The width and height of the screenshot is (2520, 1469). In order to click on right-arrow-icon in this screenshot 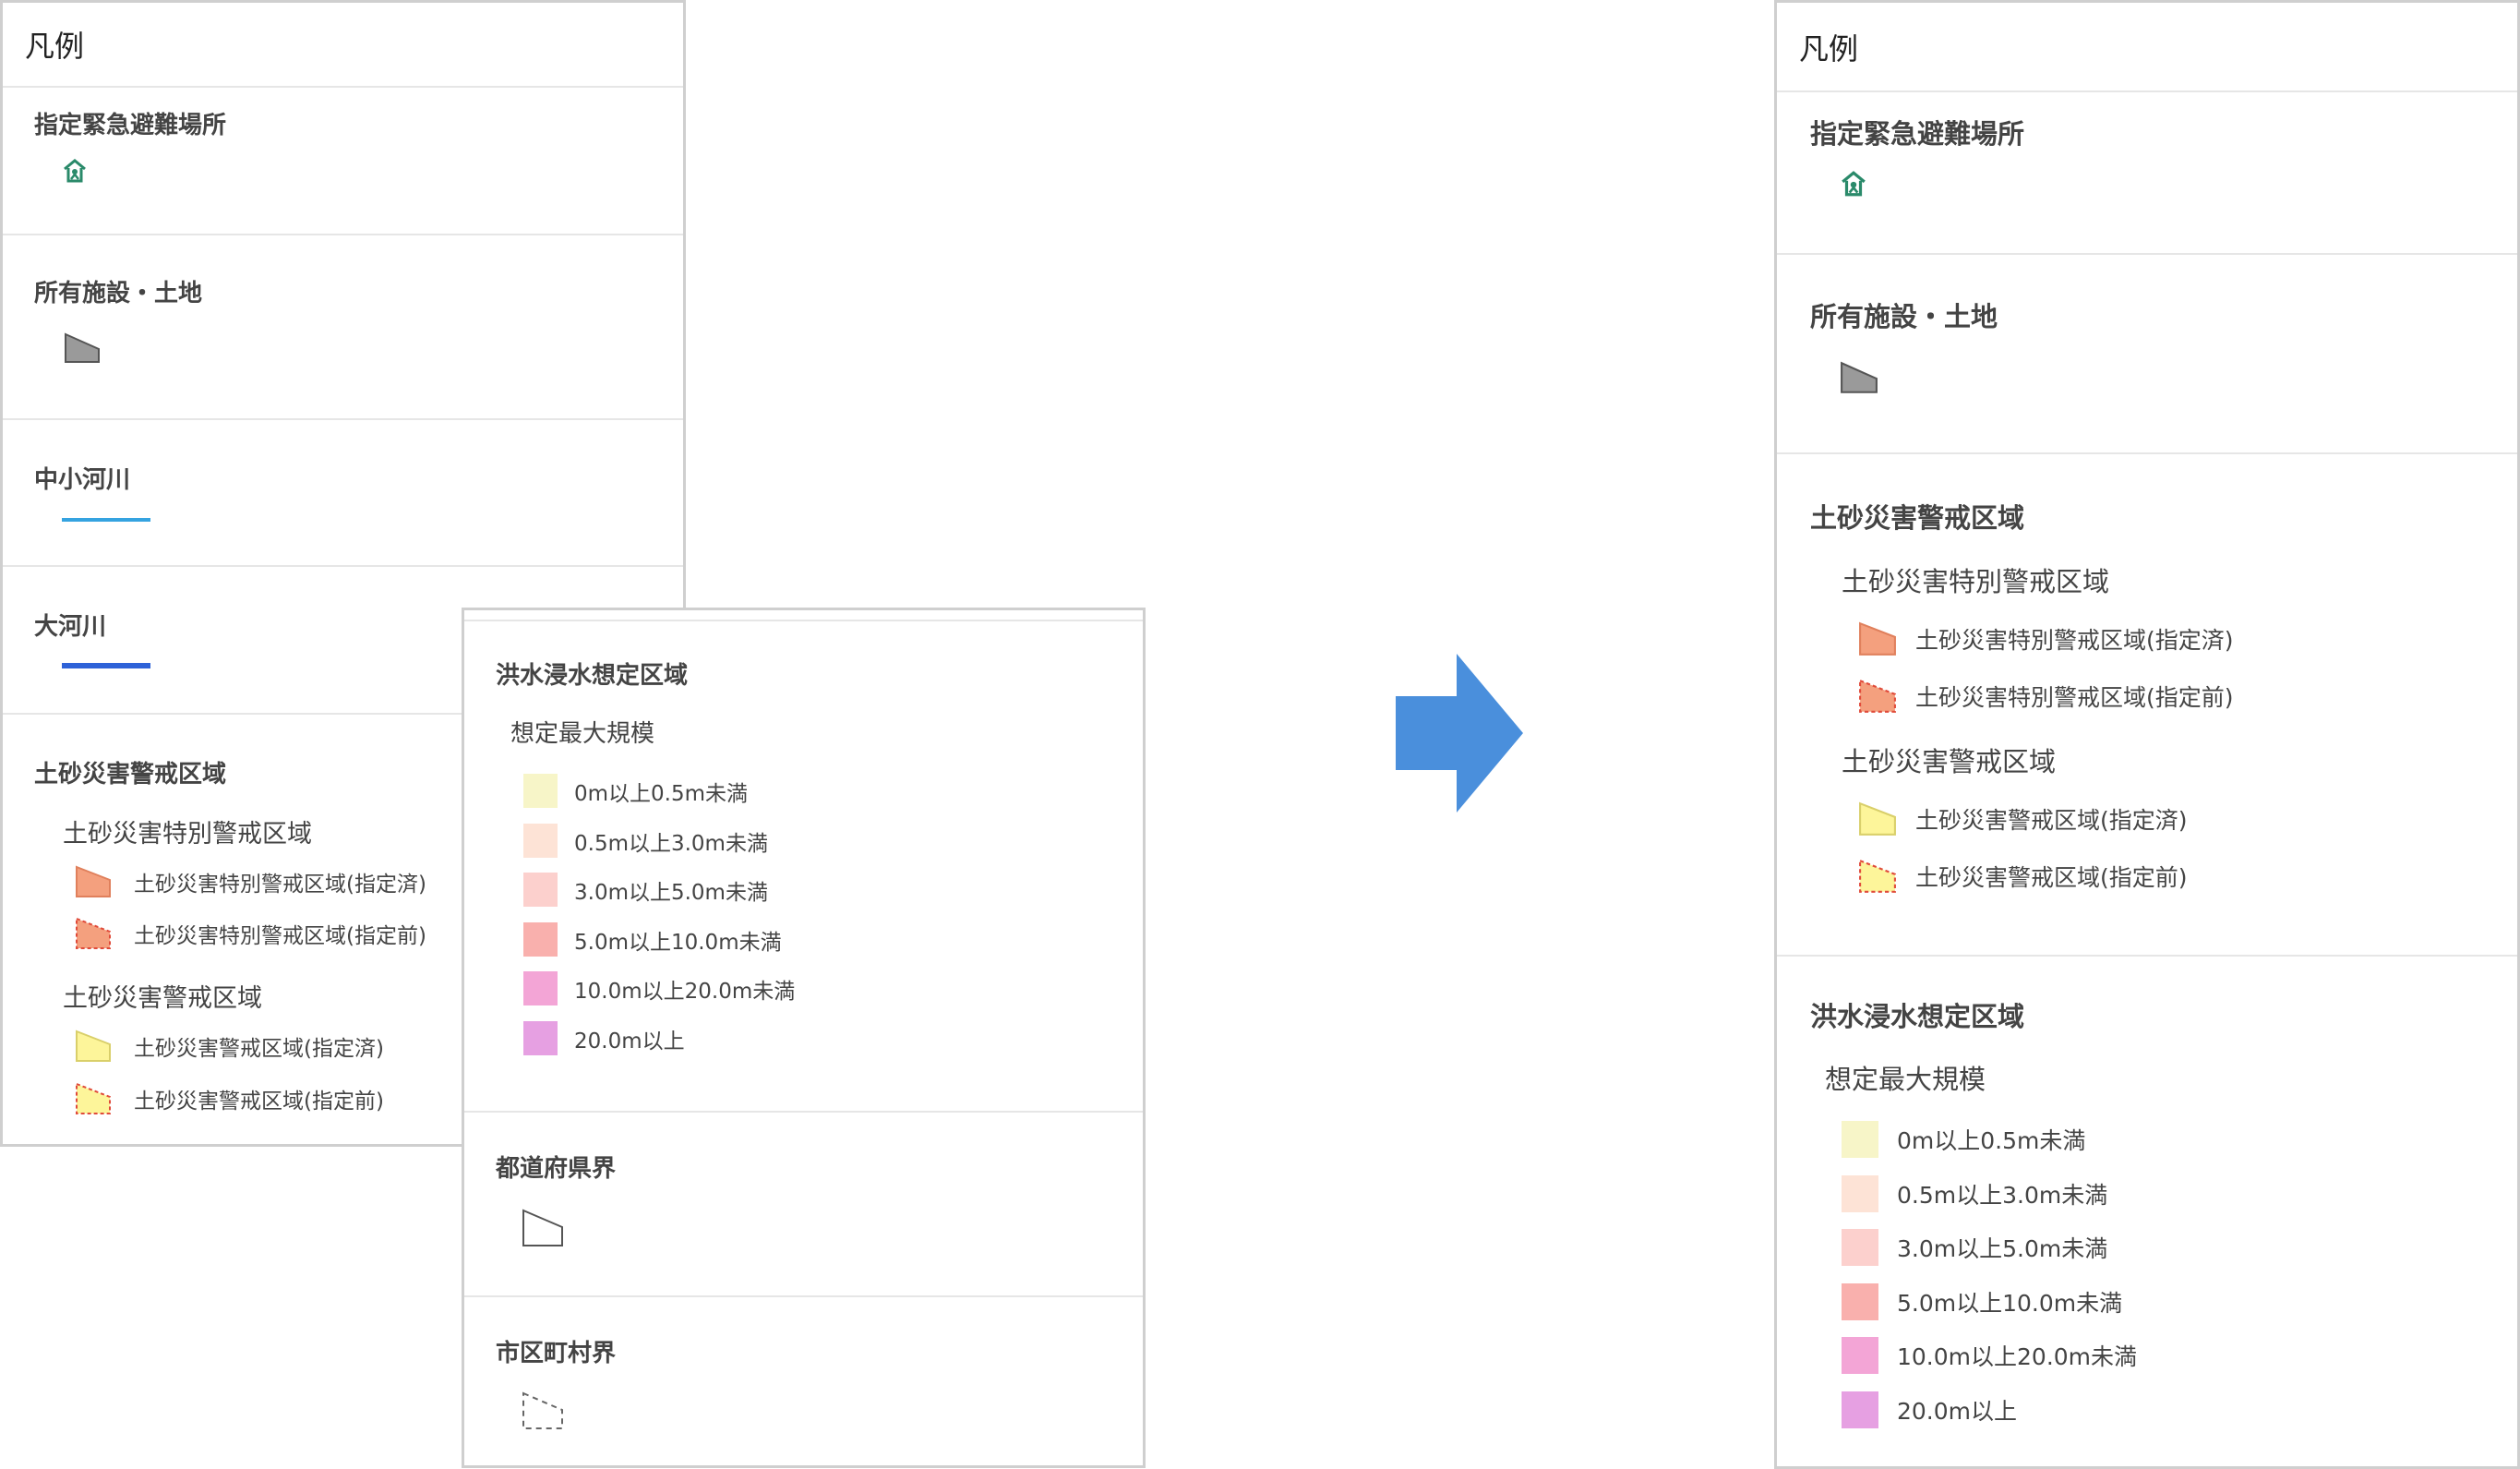, I will do `click(1459, 733)`.